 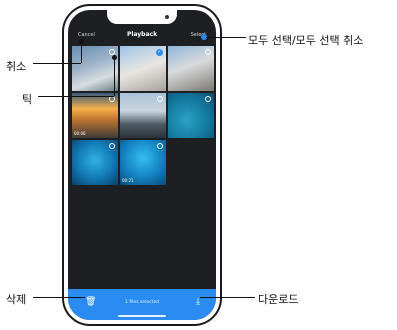 I want to click on selection-status: 1 files selected, so click(x=142, y=302).